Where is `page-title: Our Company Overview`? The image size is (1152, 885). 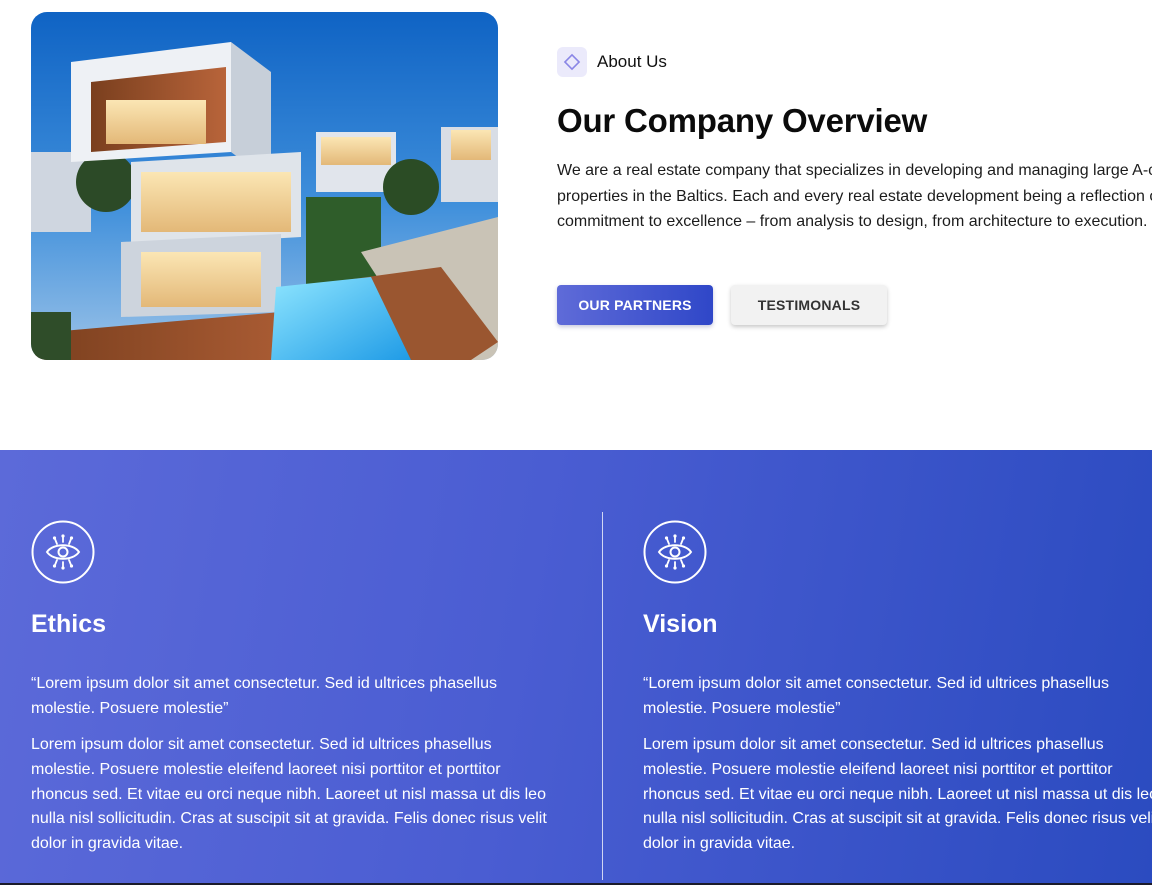 page-title: Our Company Overview is located at coordinates (742, 120).